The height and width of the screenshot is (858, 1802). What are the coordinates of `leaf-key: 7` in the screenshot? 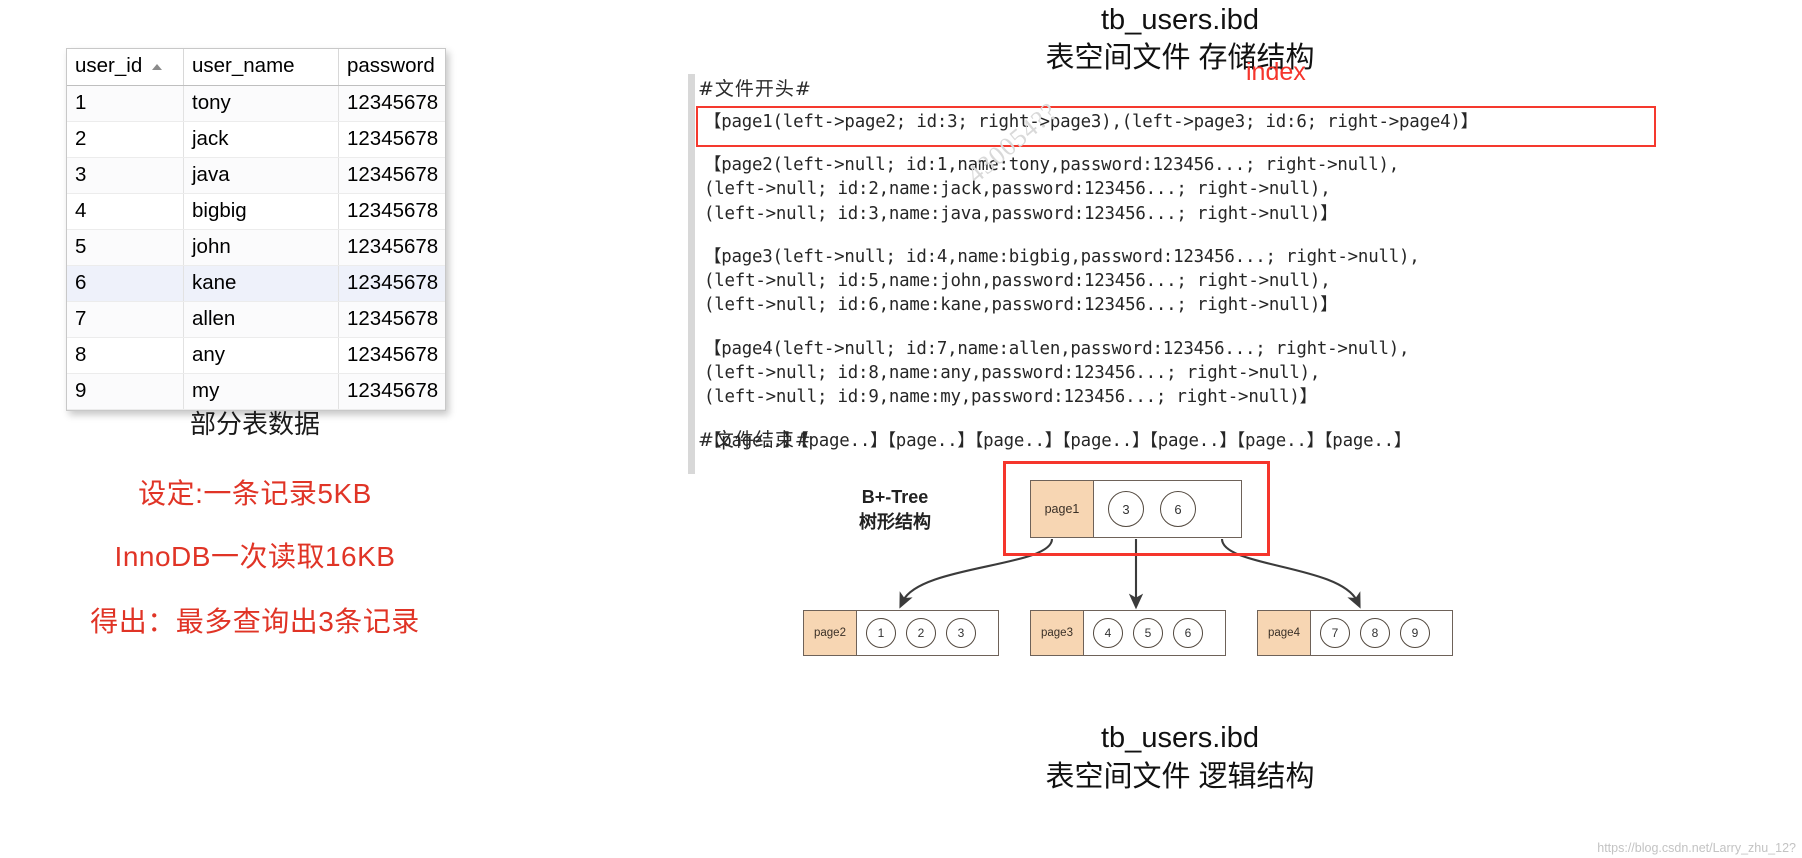 It's located at (1335, 633).